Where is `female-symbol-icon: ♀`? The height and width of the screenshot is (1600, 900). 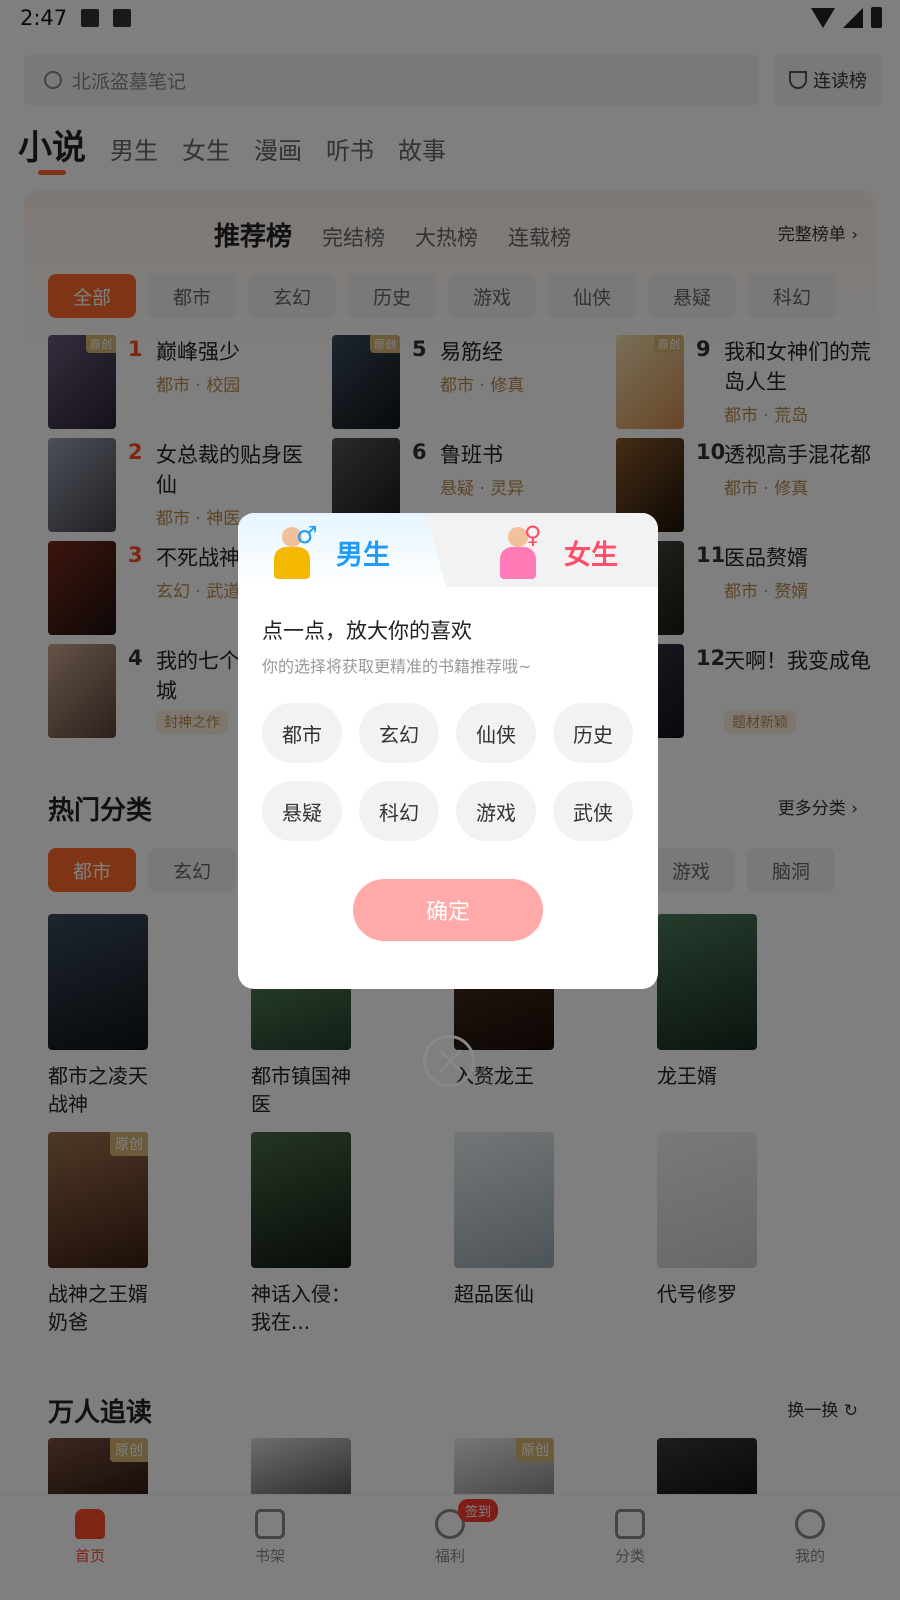
female-symbol-icon: ♀ is located at coordinates (533, 535).